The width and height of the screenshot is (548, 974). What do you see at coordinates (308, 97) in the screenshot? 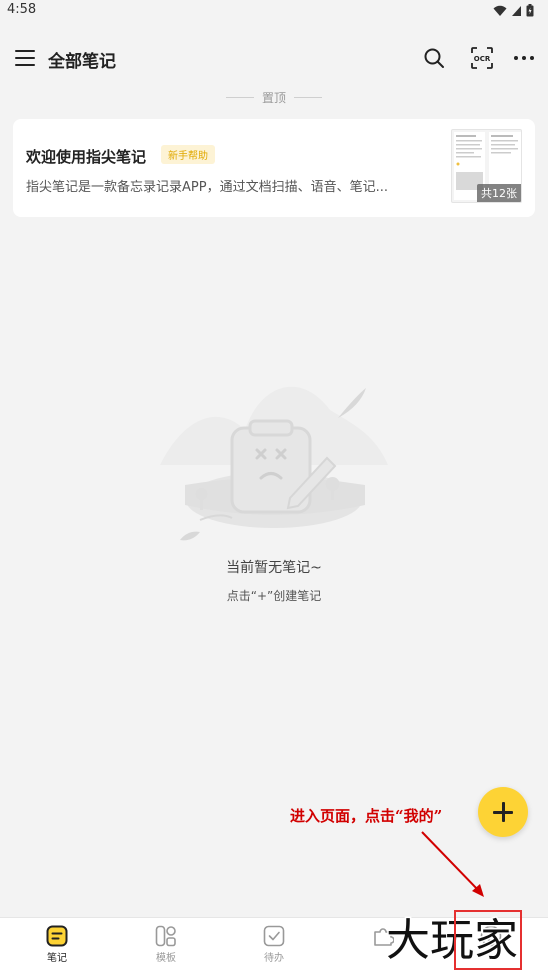
I see `divider-line-right` at bounding box center [308, 97].